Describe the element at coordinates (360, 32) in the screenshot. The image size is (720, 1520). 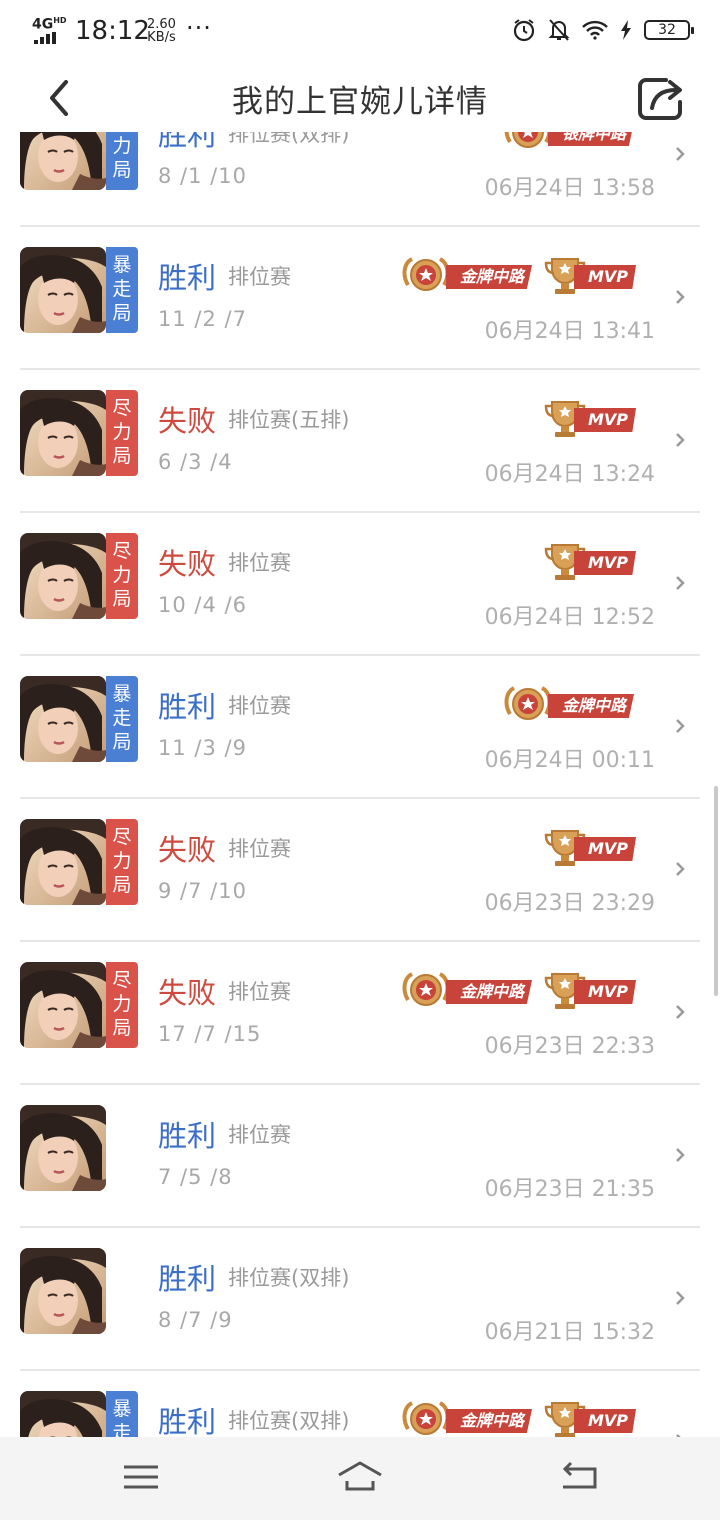
I see `status-bar: 4GHD 18:12 2.60 KB/s ··· 32` at that location.